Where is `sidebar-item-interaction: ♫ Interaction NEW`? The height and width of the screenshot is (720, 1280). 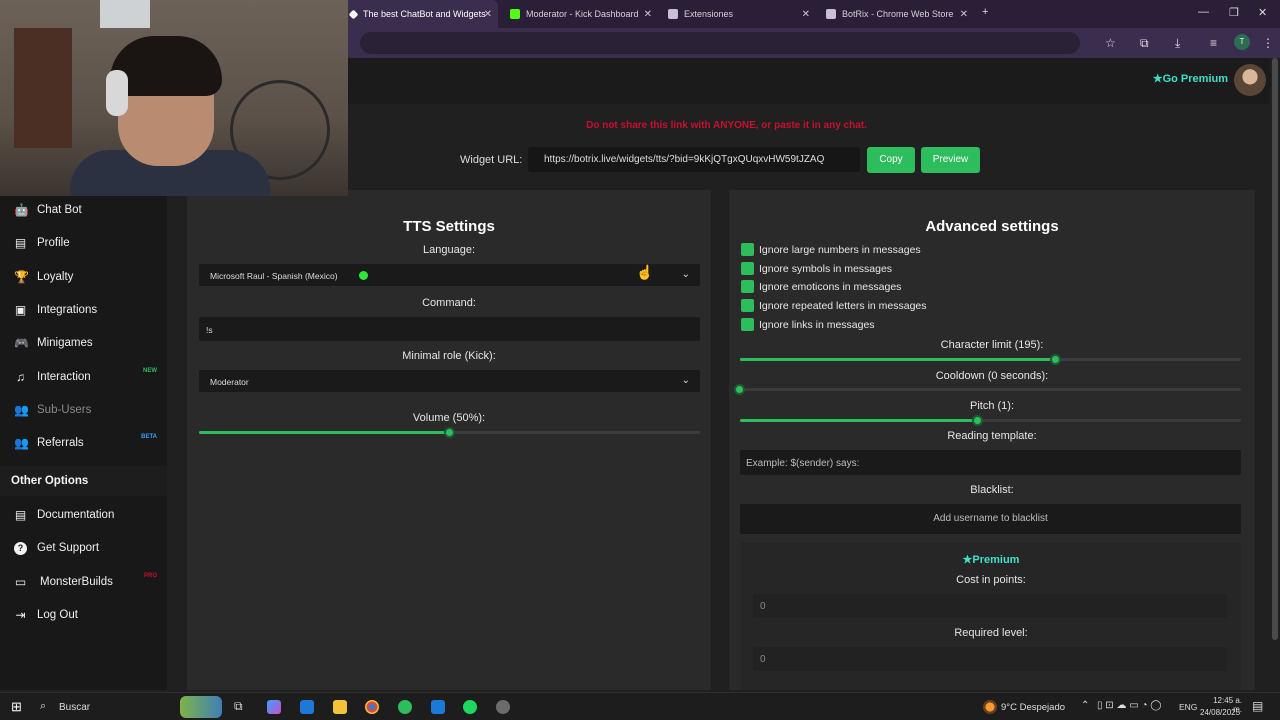
sidebar-item-interaction: ♫ Interaction NEW is located at coordinates (83, 378).